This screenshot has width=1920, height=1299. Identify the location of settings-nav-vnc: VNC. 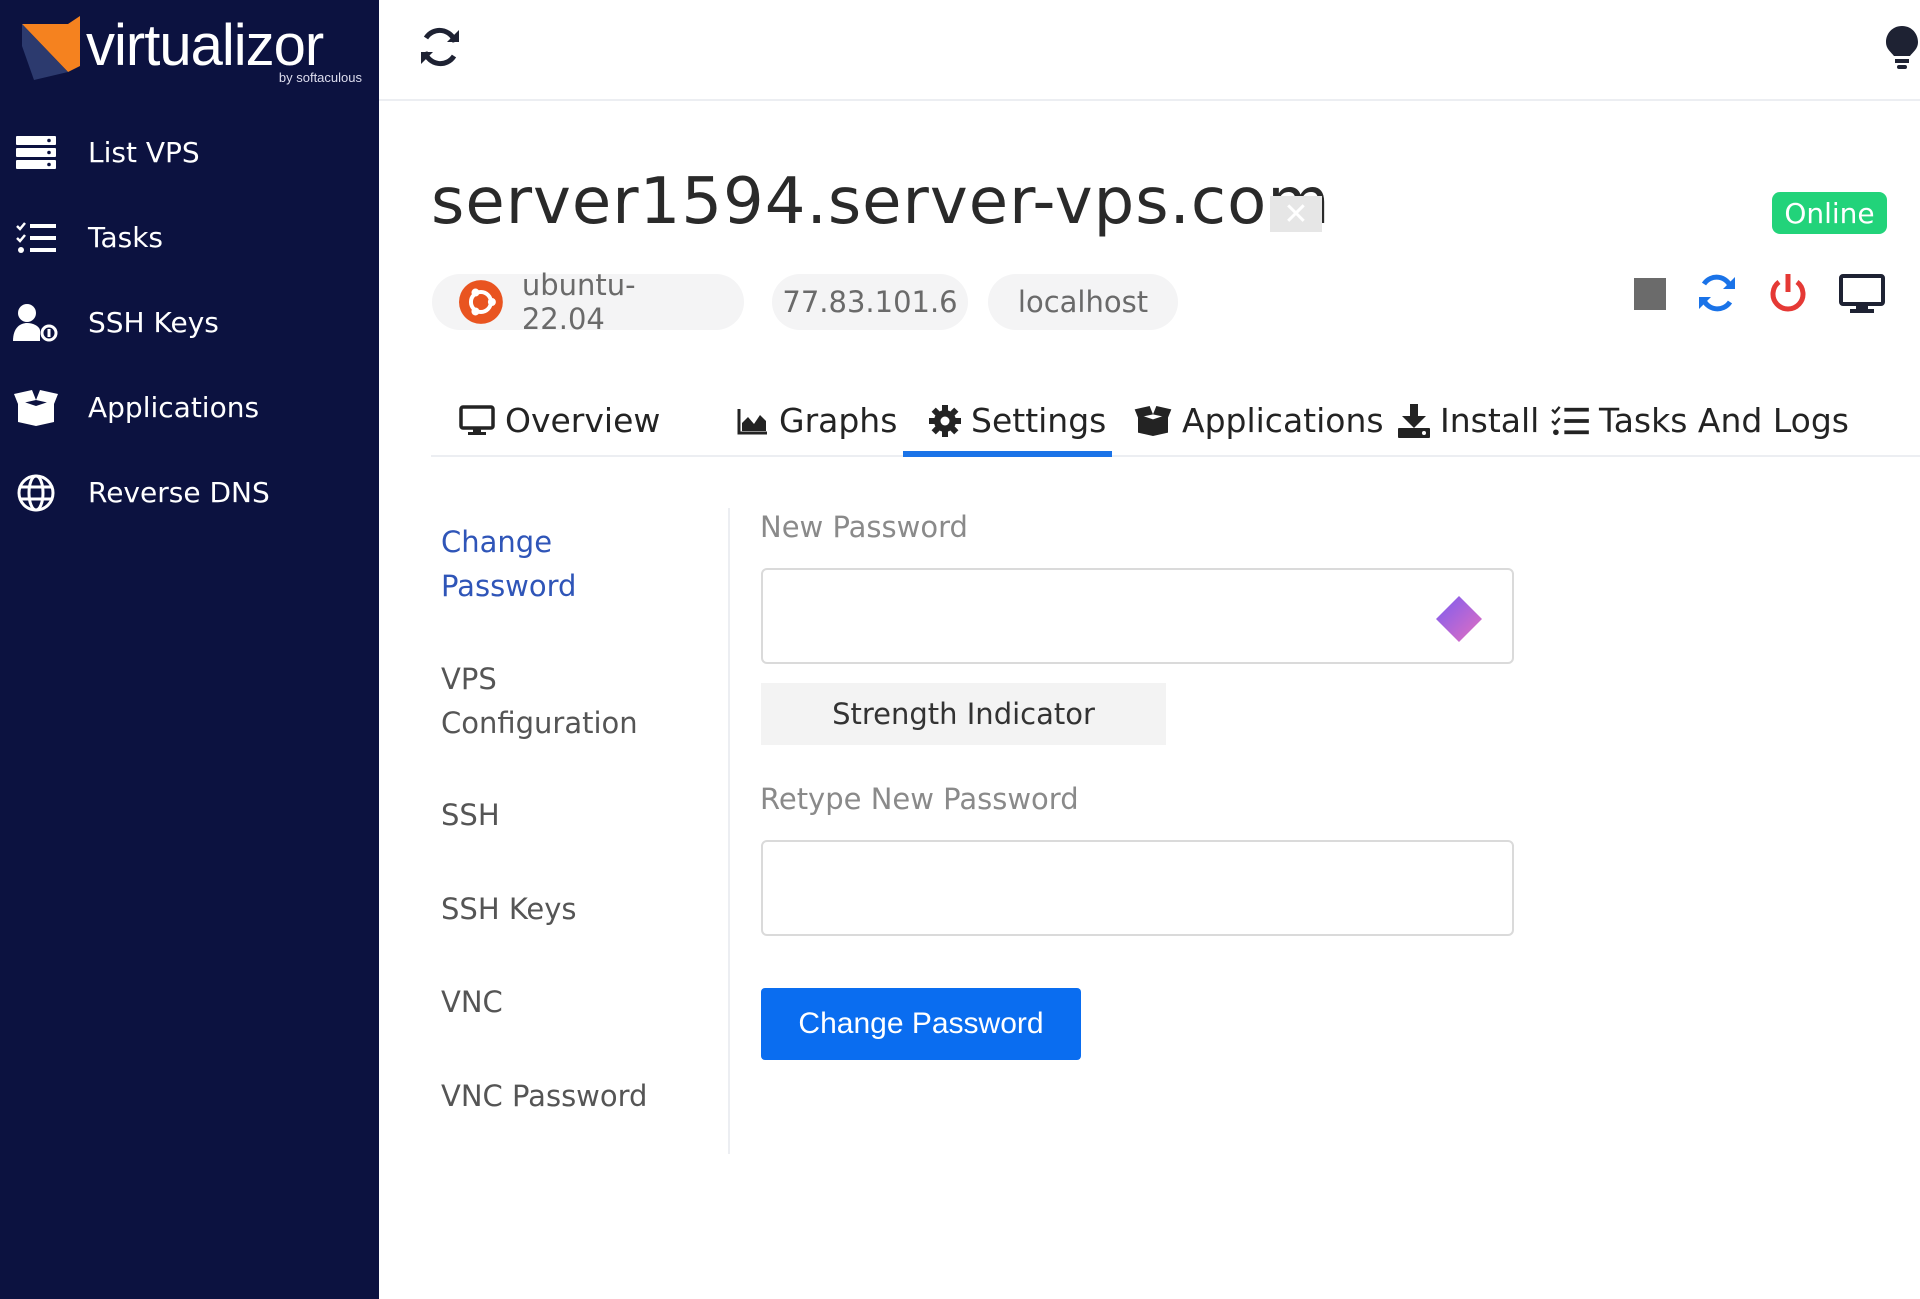
(472, 1002).